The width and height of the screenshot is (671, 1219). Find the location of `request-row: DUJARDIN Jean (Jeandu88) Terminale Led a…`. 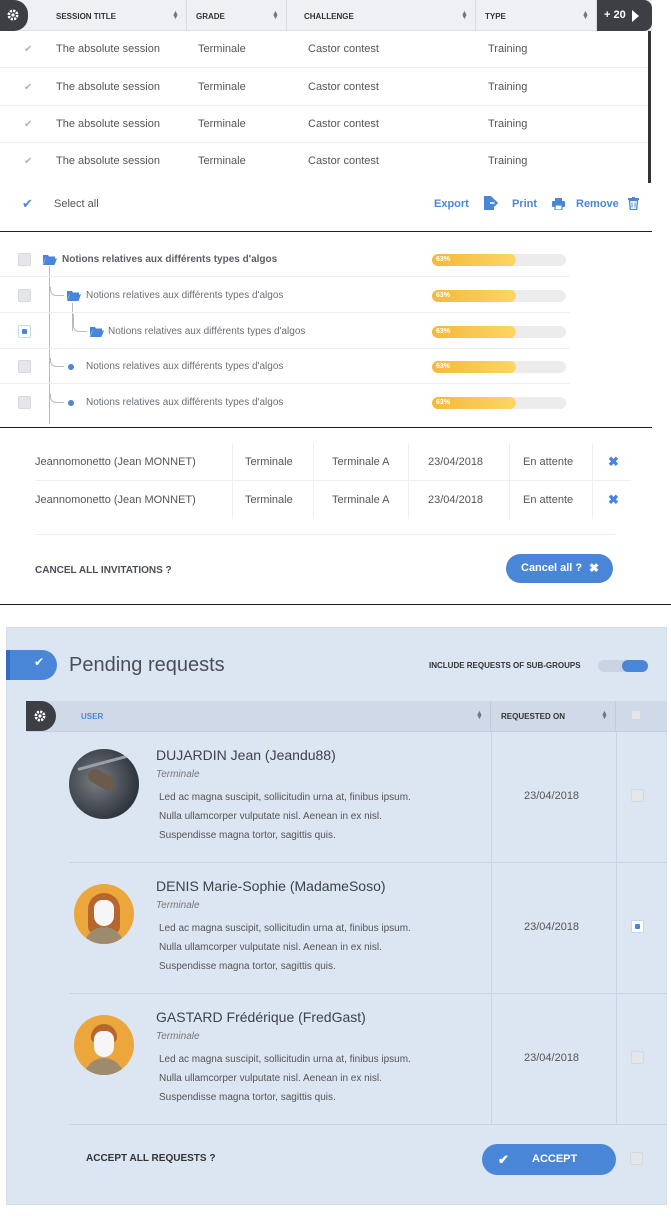

request-row: DUJARDIN Jean (Jeandu88) Terminale Led a… is located at coordinates (368, 797).